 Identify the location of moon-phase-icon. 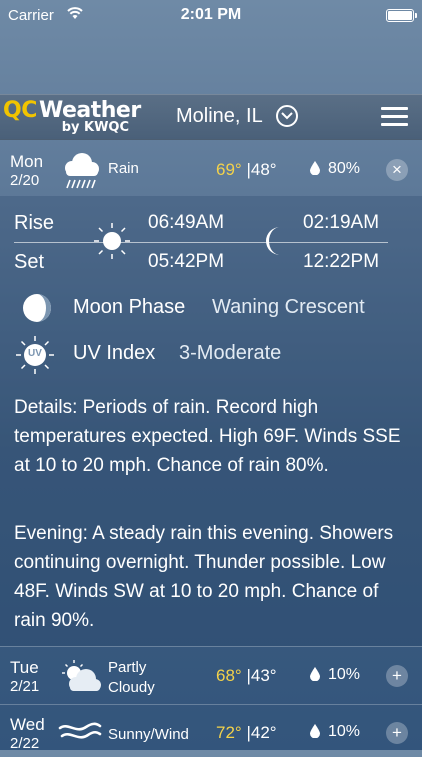
(37, 310).